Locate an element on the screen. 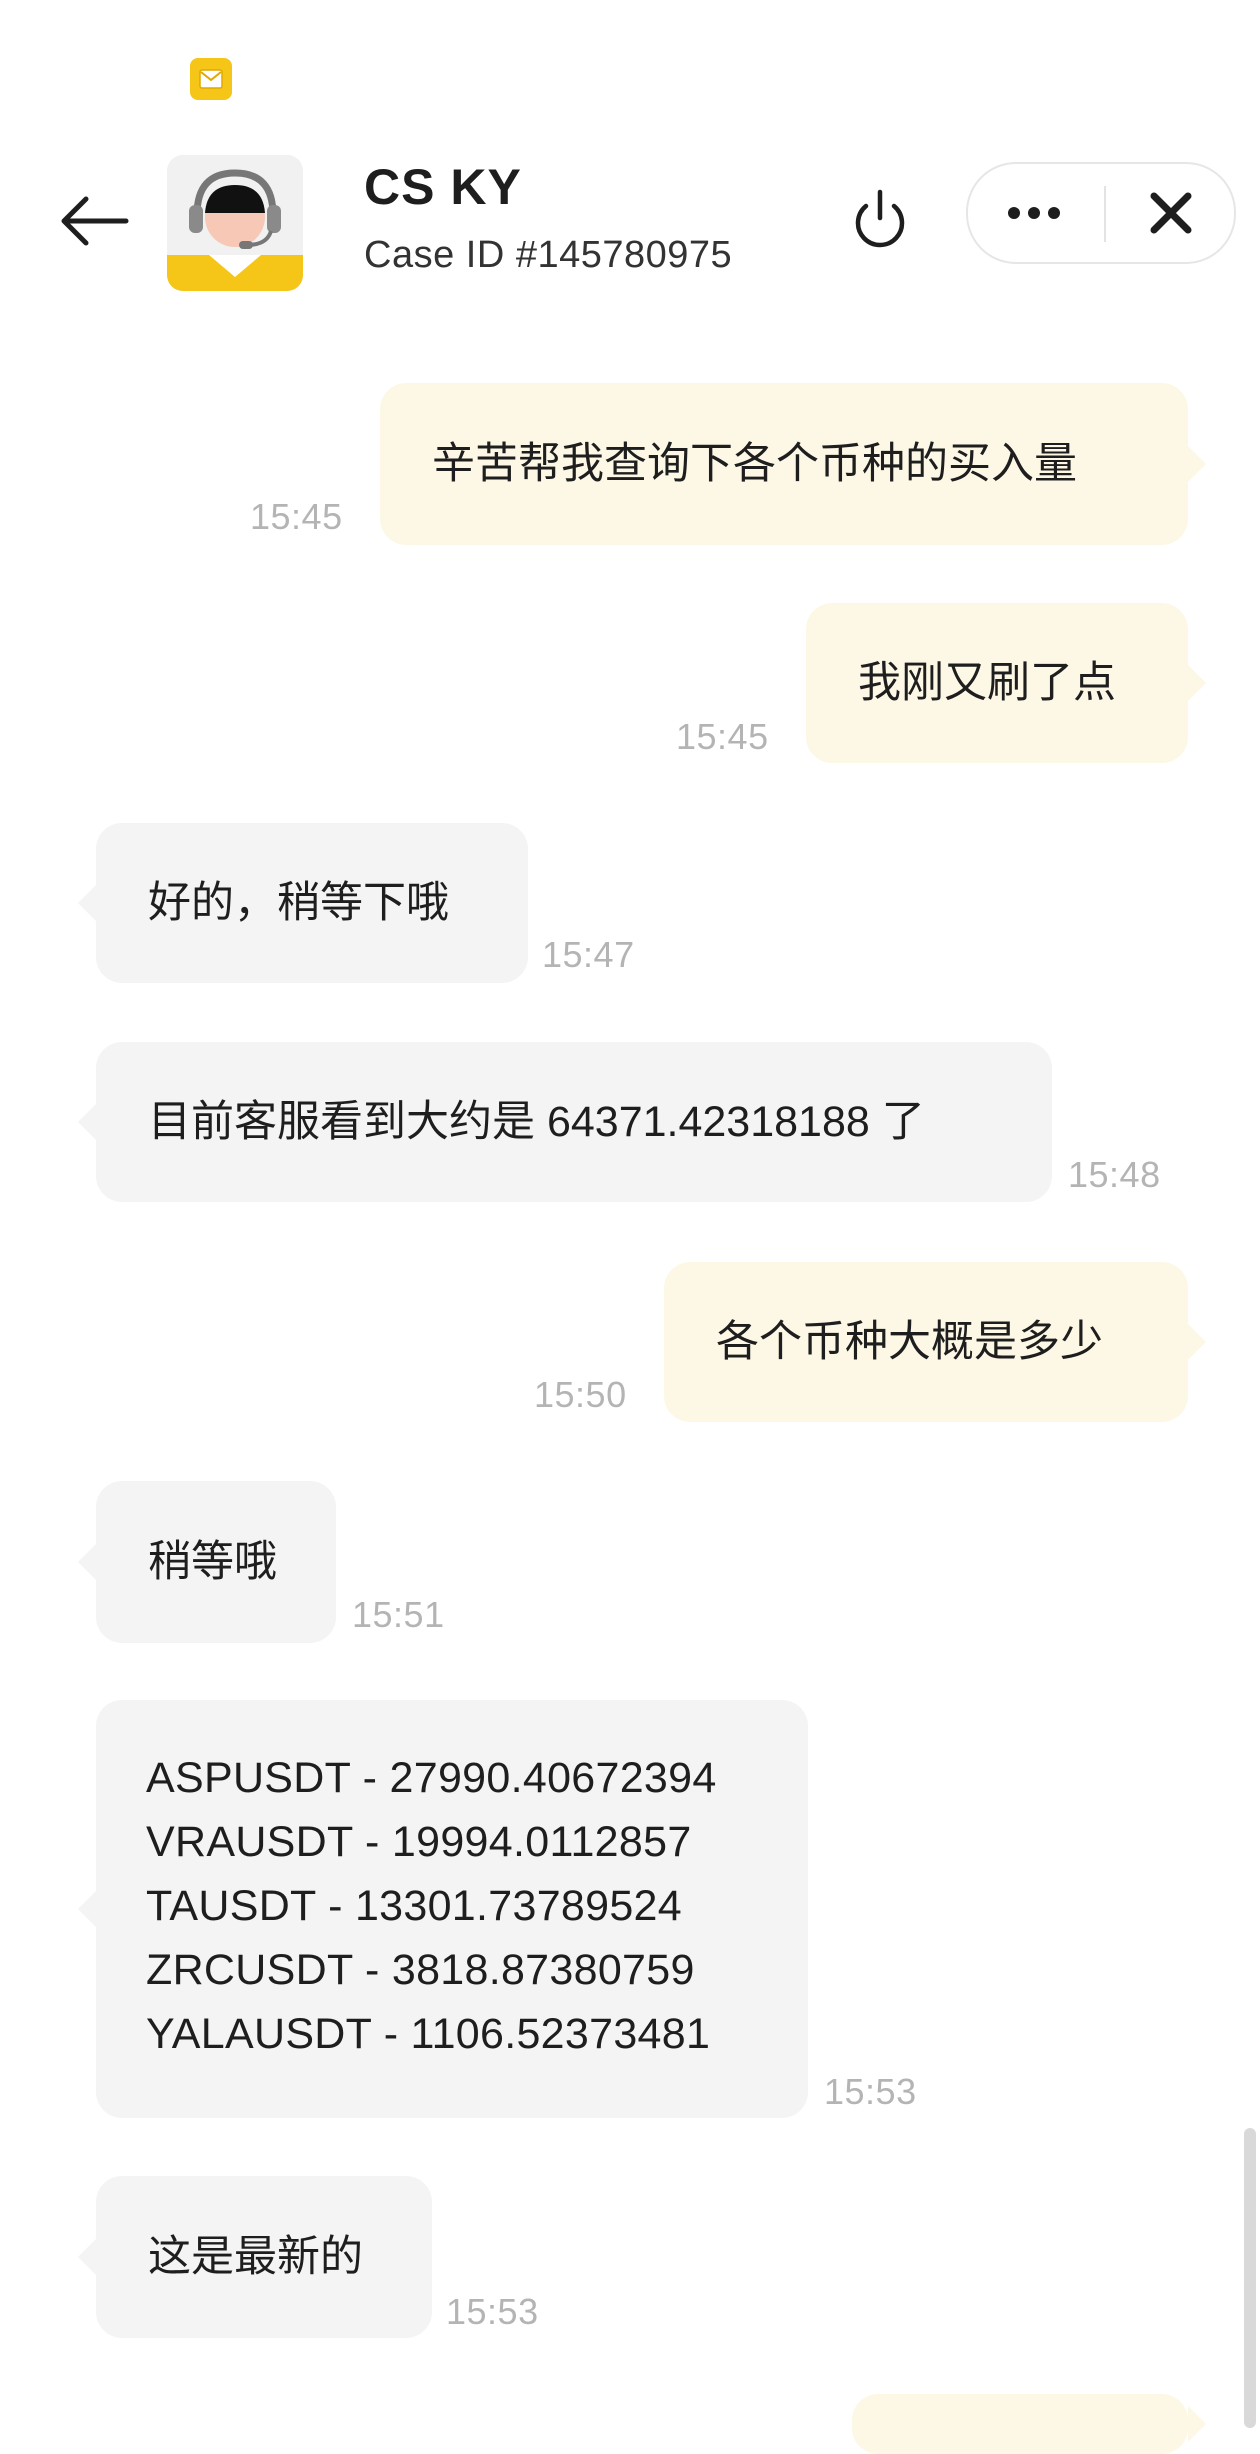 The width and height of the screenshot is (1260, 2454). message-bubble: 目前客服看到大约是 64371.42318188 了 is located at coordinates (565, 1122).